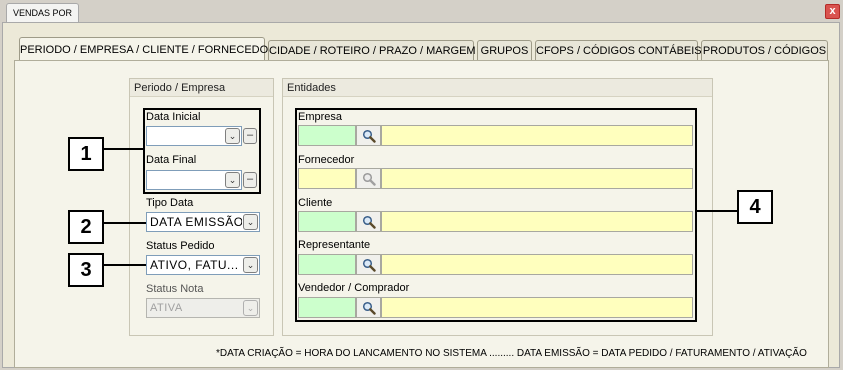  I want to click on status-pedido-select: ATIVO, FATU... ⌄, so click(203, 265).